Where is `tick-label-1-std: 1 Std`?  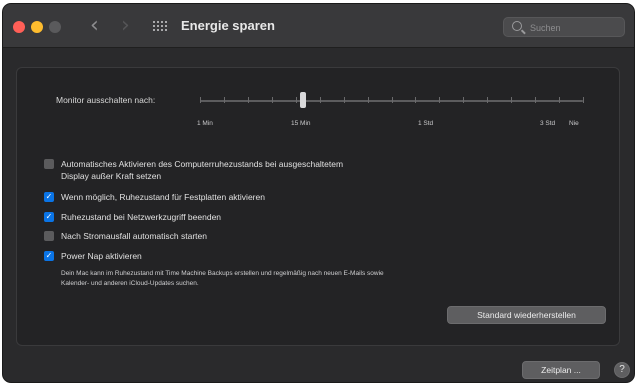 tick-label-1-std: 1 Std is located at coordinates (426, 123).